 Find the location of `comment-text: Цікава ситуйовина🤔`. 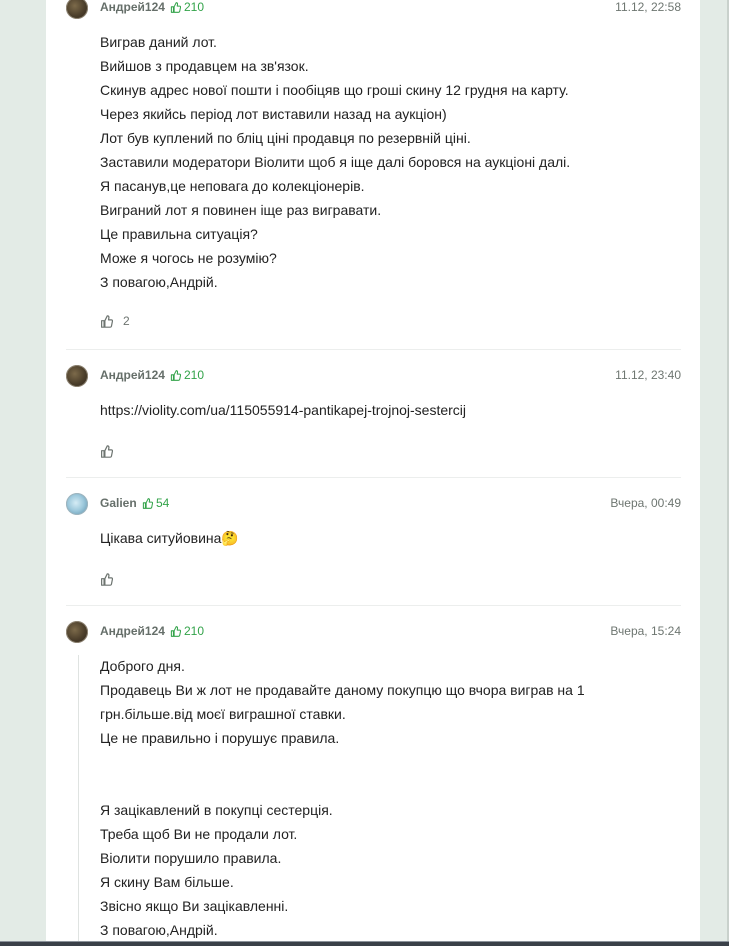

comment-text: Цікава ситуйовина🤔 is located at coordinates (373, 538).